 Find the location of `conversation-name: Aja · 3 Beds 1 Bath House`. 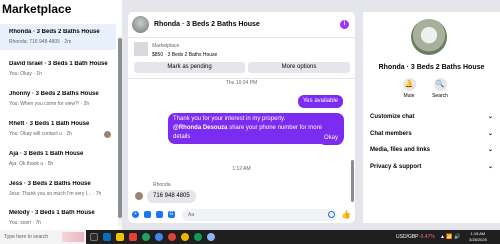

conversation-name: Aja · 3 Beds 1 Bath House is located at coordinates (46, 154).